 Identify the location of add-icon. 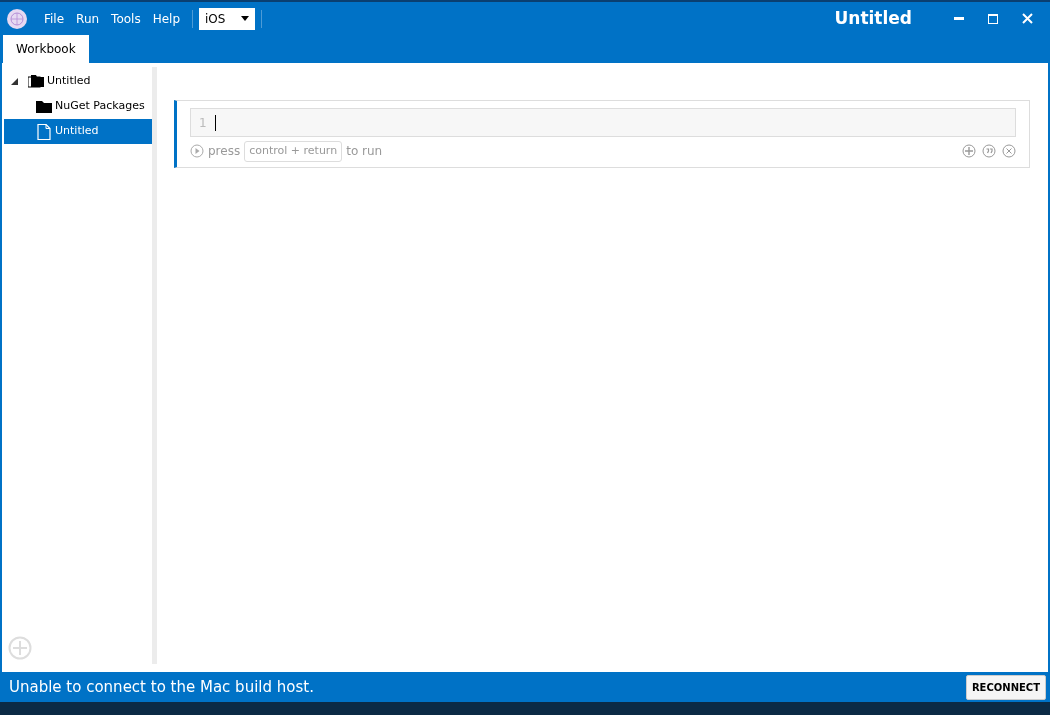
(969, 151).